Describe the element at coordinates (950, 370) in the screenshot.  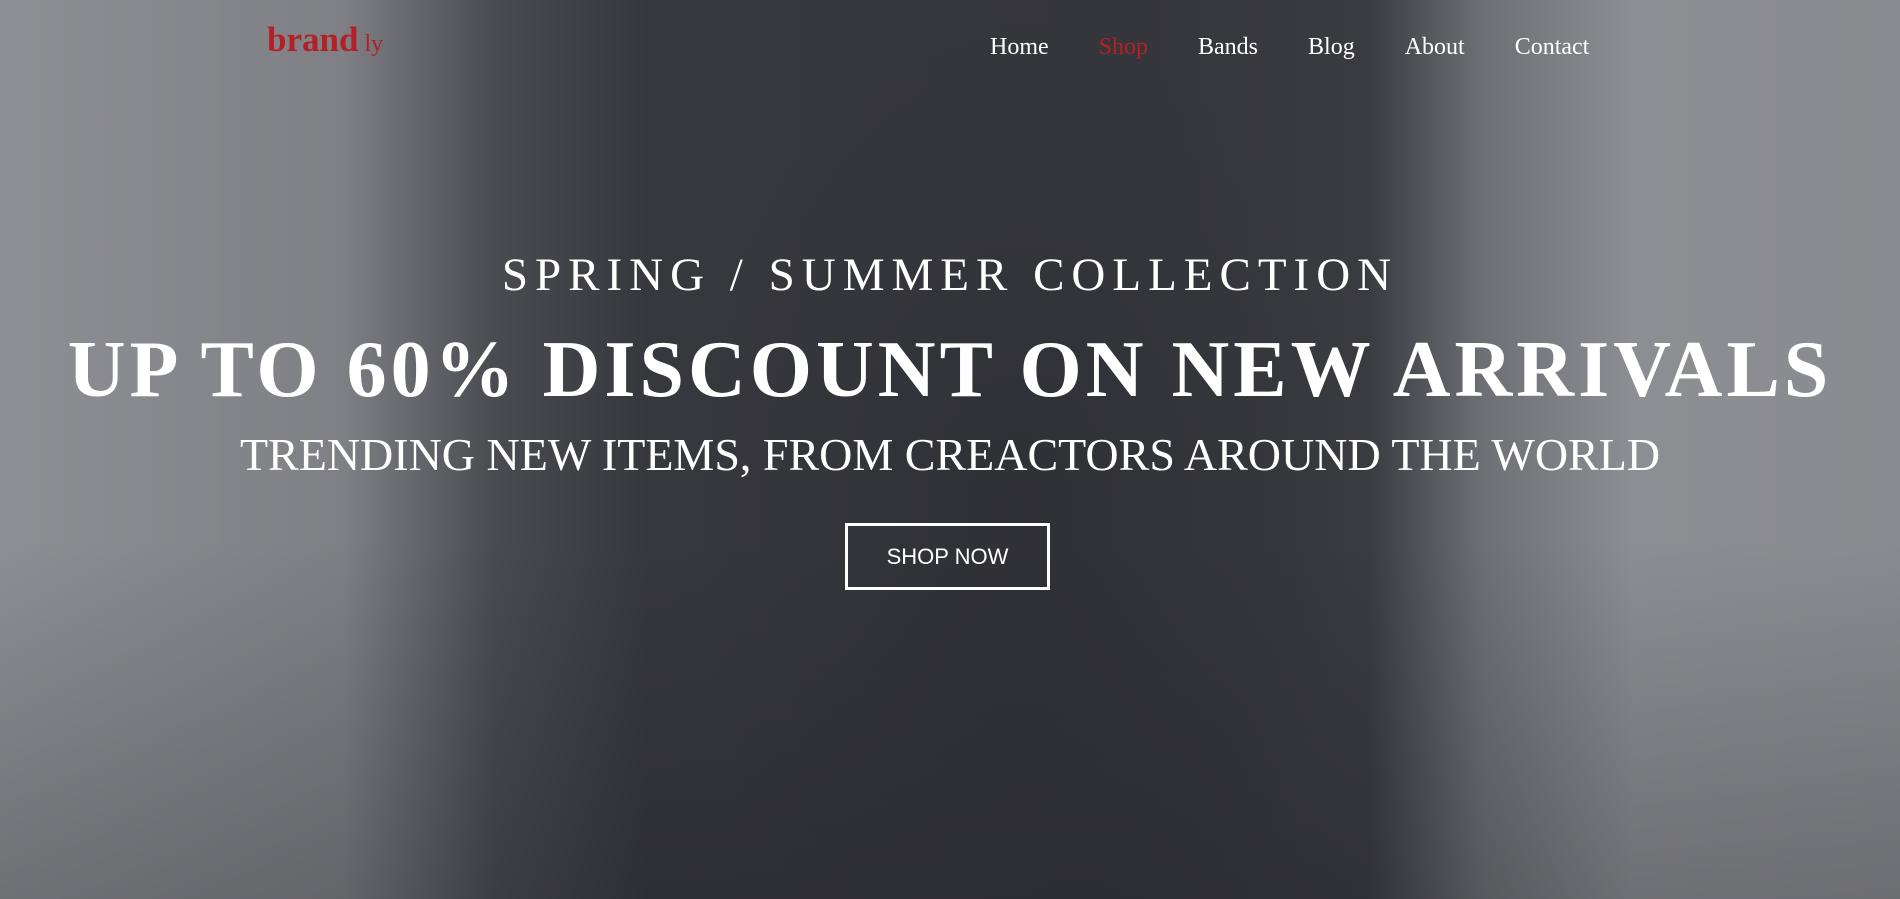
I see `hero-headline: UP TO 60% DISCOUNT ON NEW ARRIVALS` at that location.